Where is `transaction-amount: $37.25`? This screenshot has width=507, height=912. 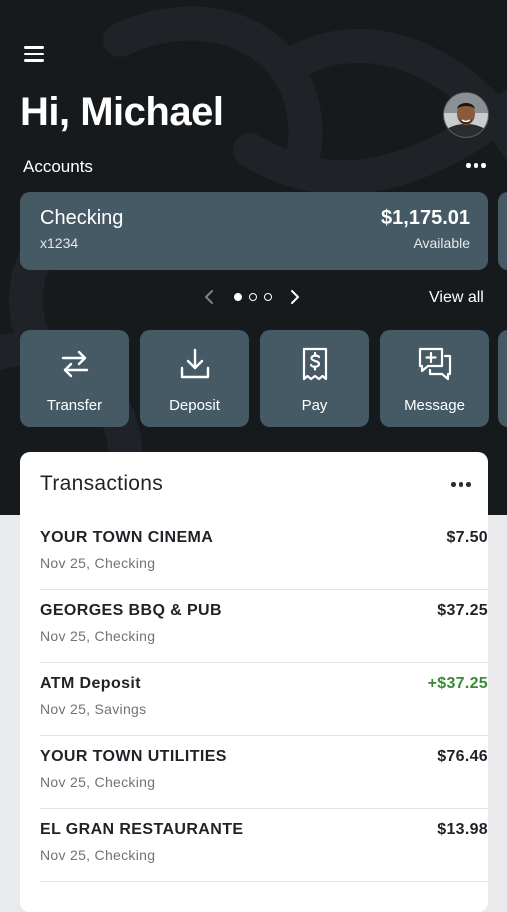 transaction-amount: $37.25 is located at coordinates (462, 610).